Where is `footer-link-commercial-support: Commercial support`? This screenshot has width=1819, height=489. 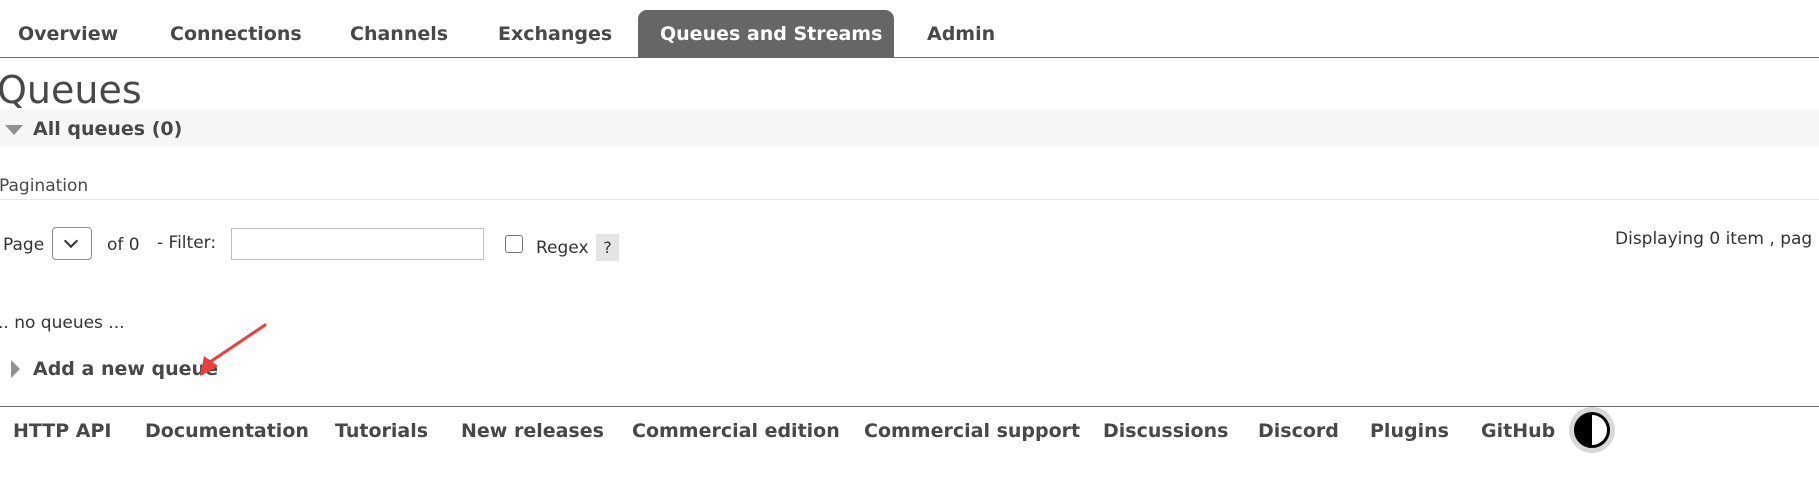 footer-link-commercial-support: Commercial support is located at coordinates (972, 431).